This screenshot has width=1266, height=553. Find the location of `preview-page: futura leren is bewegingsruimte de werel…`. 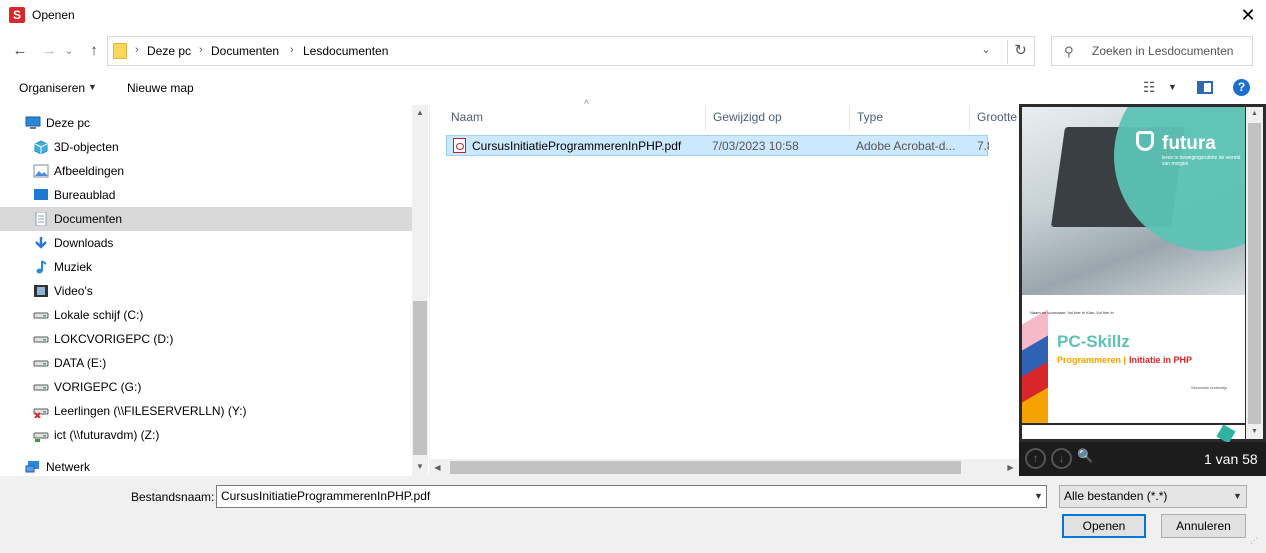

preview-page: futura leren is bewegingsruimte de werel… is located at coordinates (1133, 265).